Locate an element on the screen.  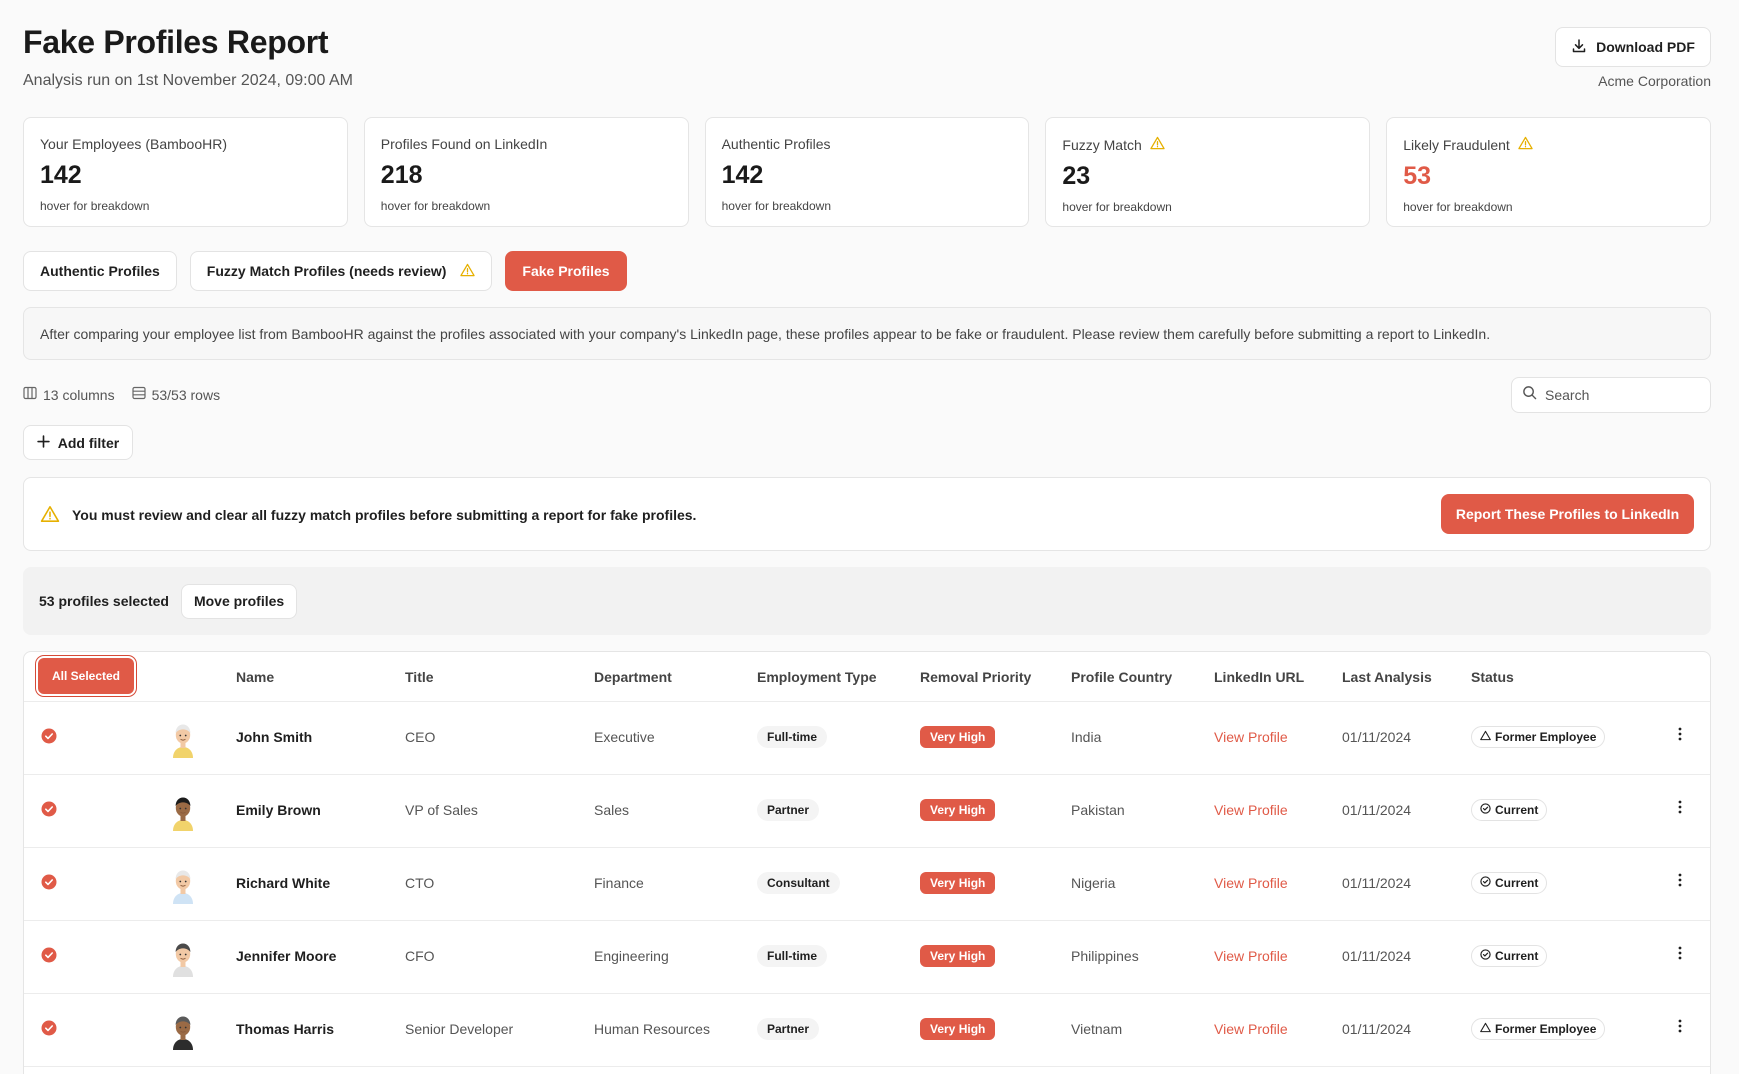
columns-count: 13 columns is located at coordinates (69, 394).